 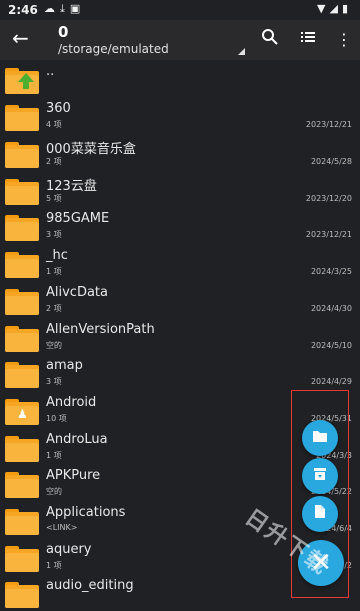 What do you see at coordinates (22, 412) in the screenshot?
I see `folder-android-icon: ♟` at bounding box center [22, 412].